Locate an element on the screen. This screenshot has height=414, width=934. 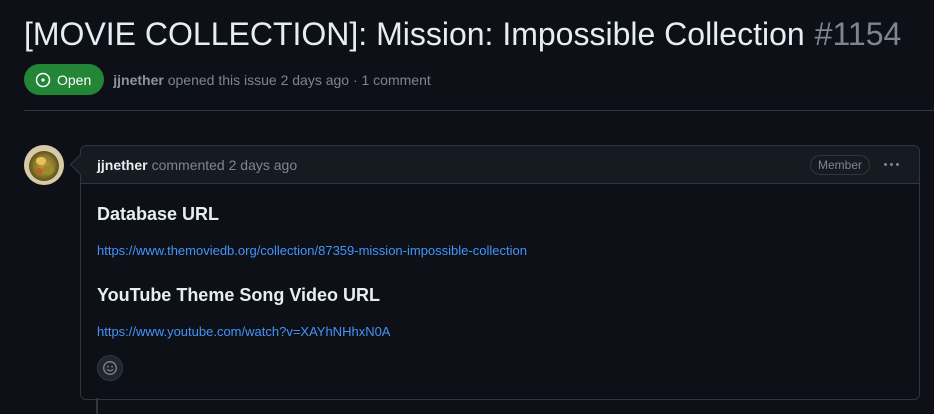
issue-meta-action: opened this issue 2 days ago · 1 comment is located at coordinates (299, 79).